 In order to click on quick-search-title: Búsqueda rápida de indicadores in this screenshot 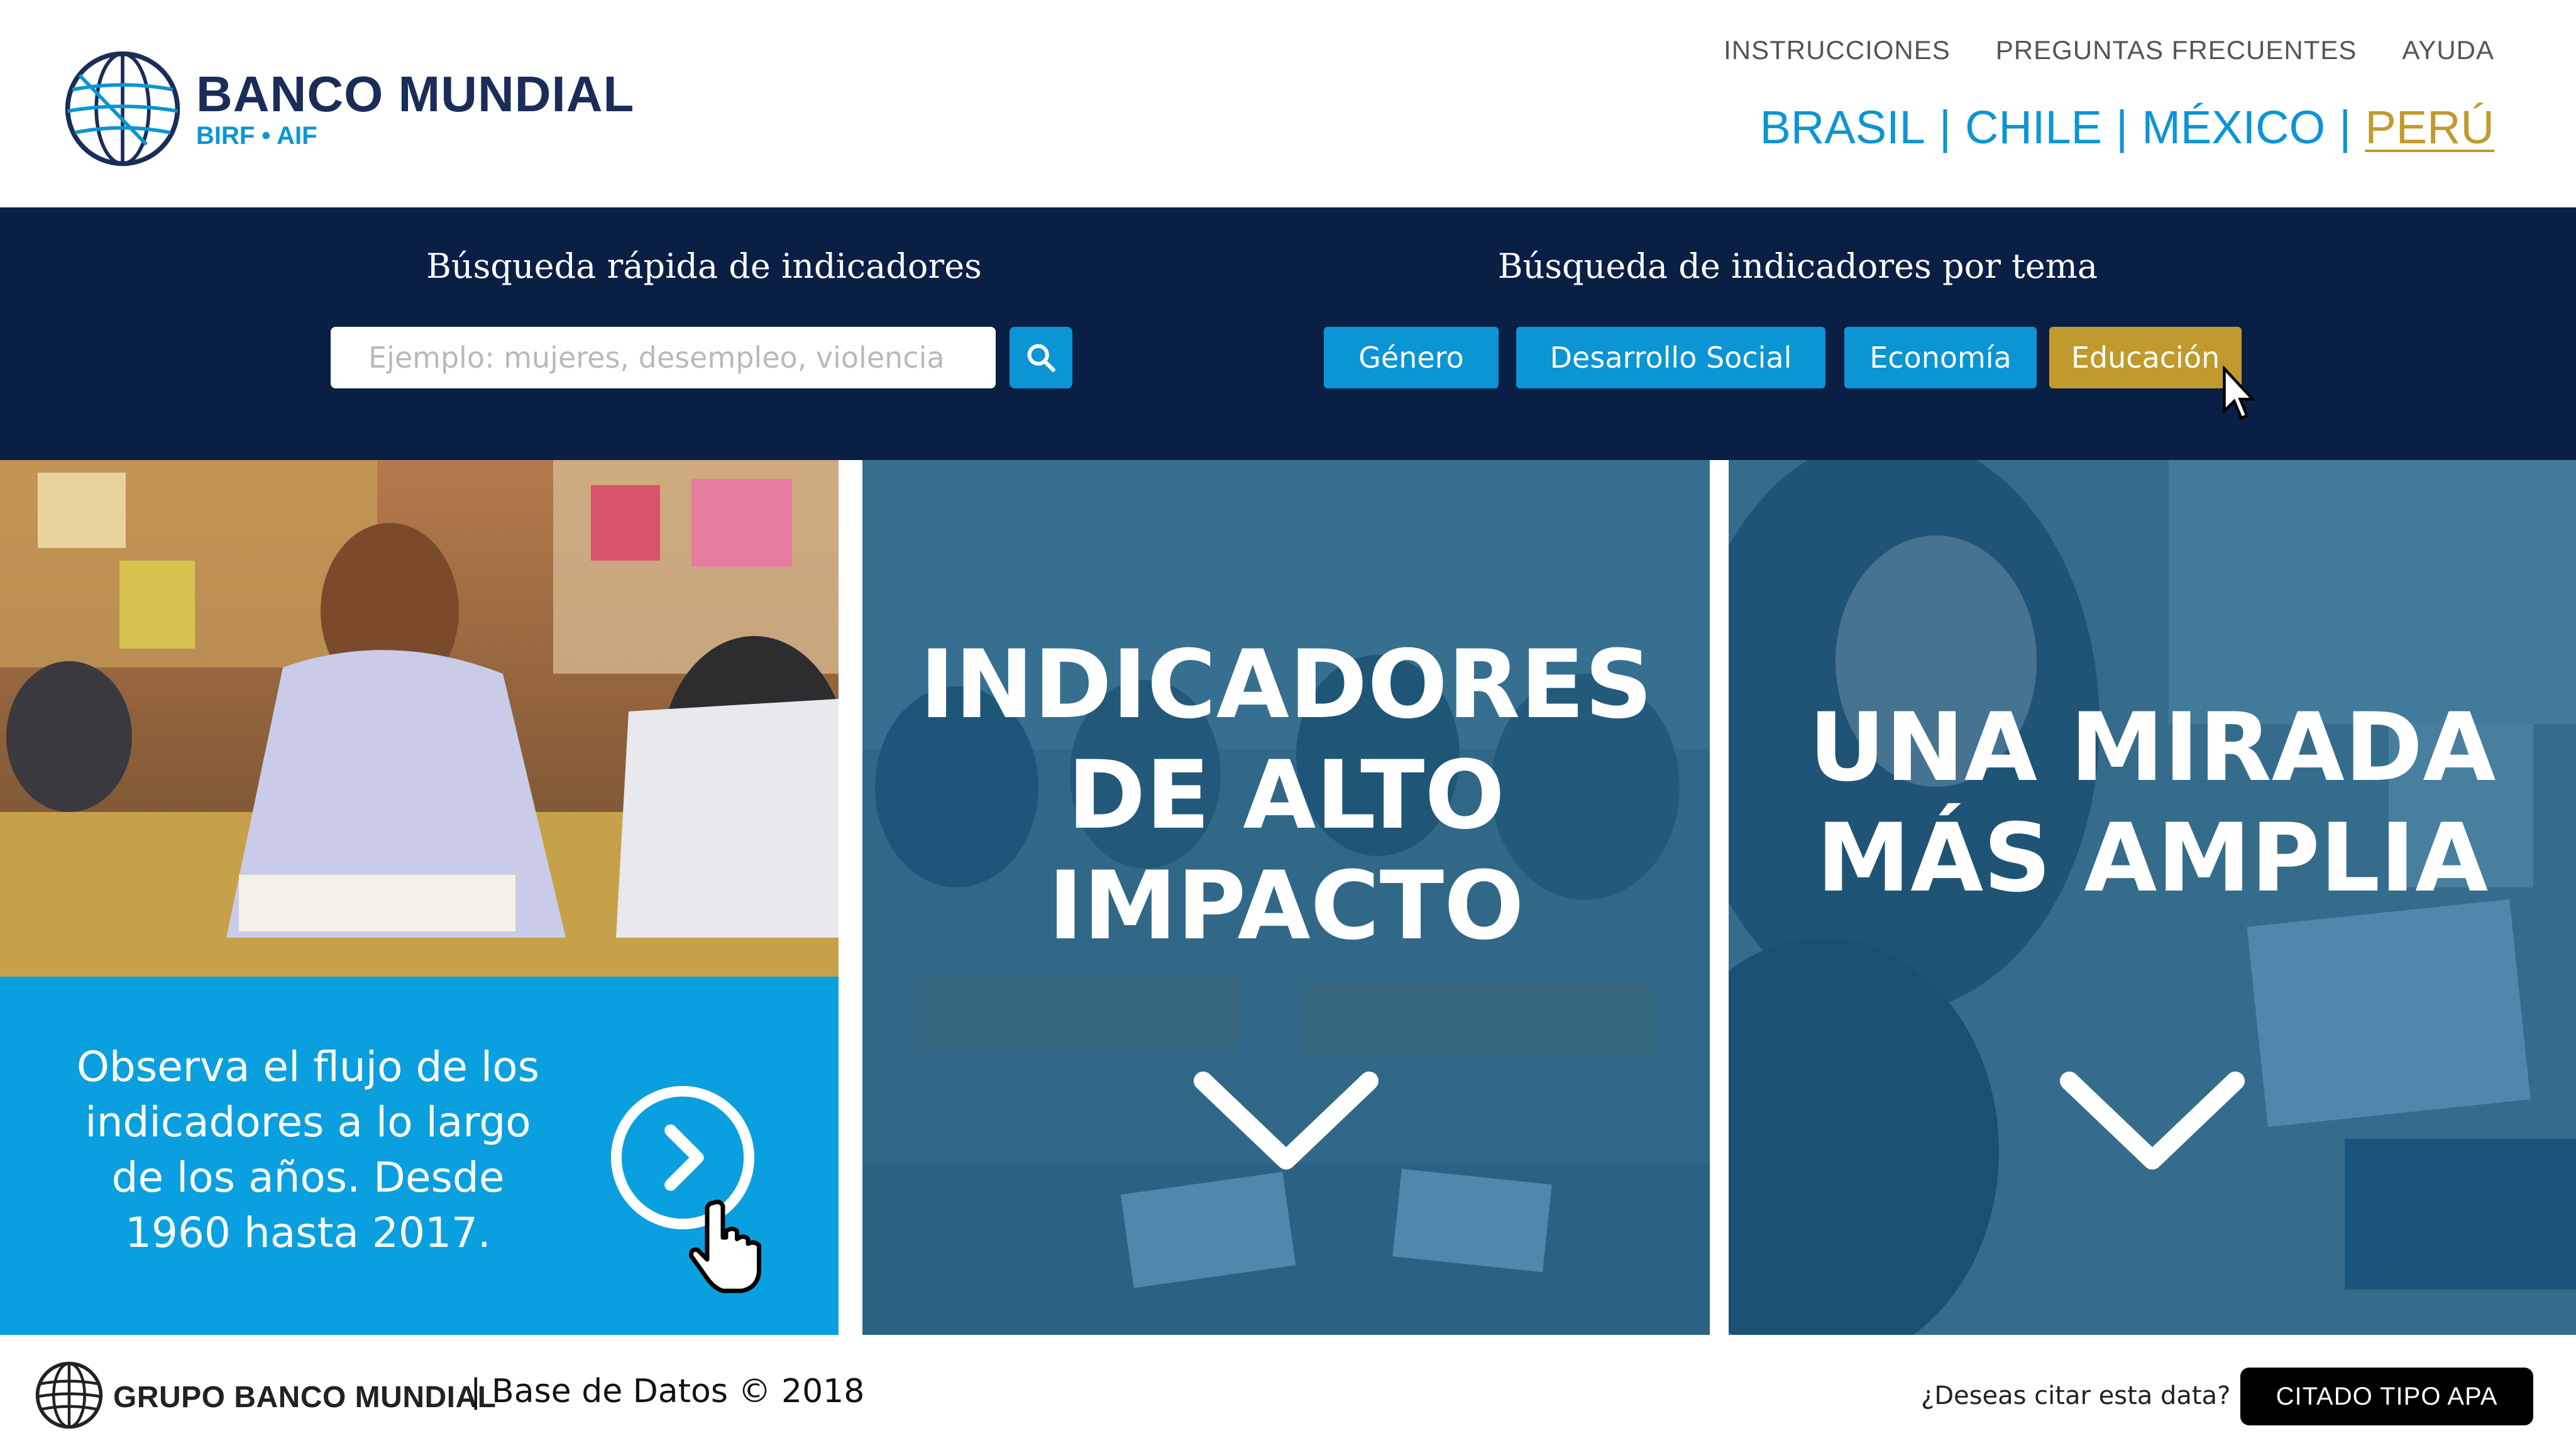, I will do `click(704, 266)`.